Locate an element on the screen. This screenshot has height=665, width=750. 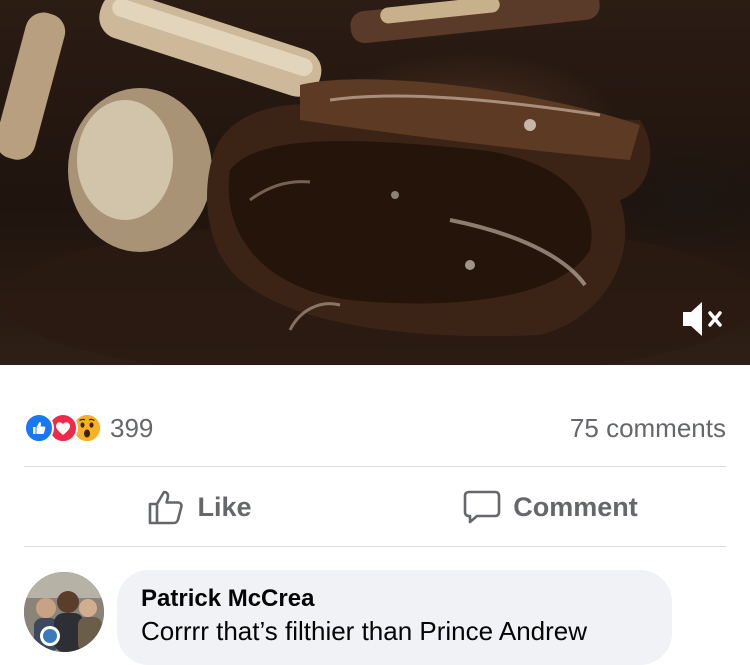
comment-button-label: Comment is located at coordinates (575, 506).